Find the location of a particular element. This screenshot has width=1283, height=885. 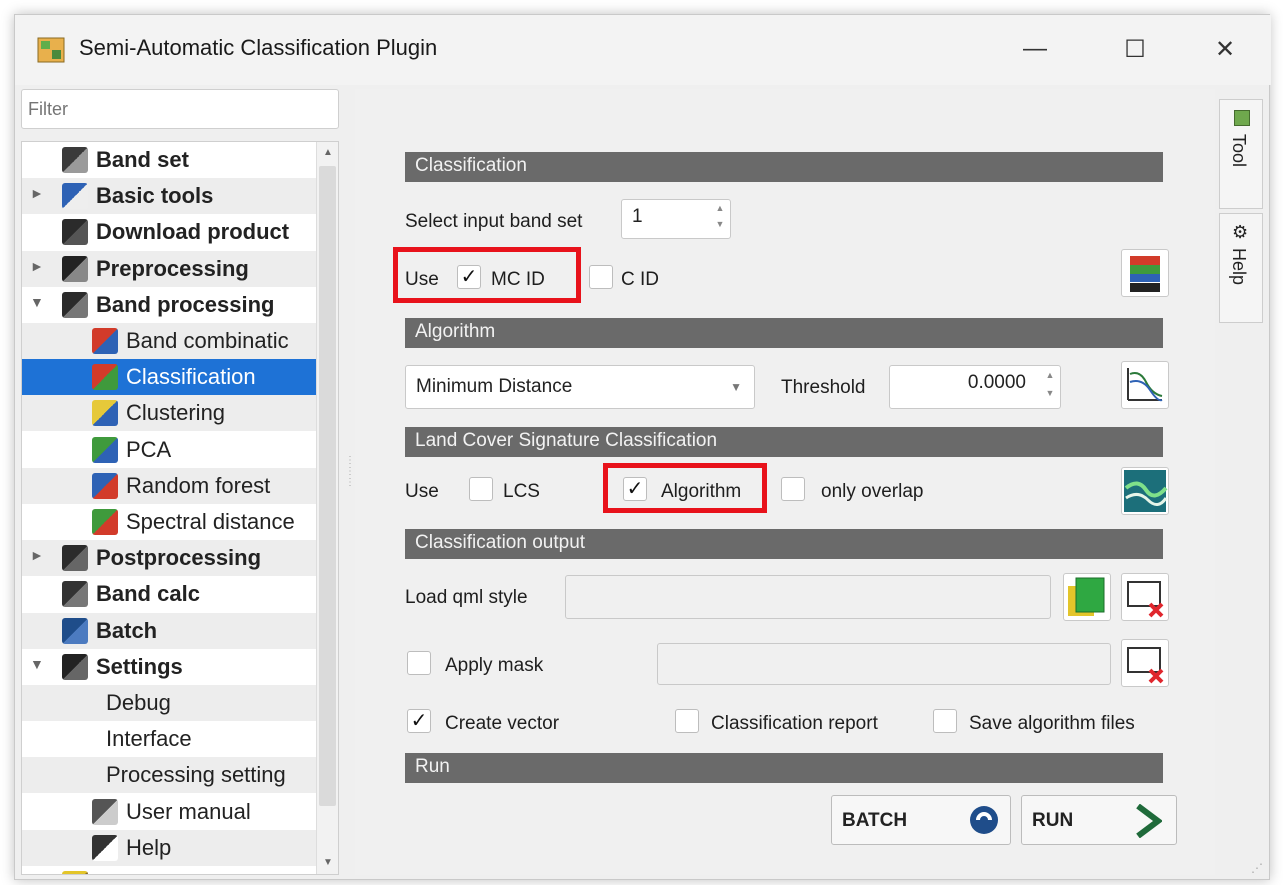

tree-item-debug: Debug is located at coordinates (169, 703).